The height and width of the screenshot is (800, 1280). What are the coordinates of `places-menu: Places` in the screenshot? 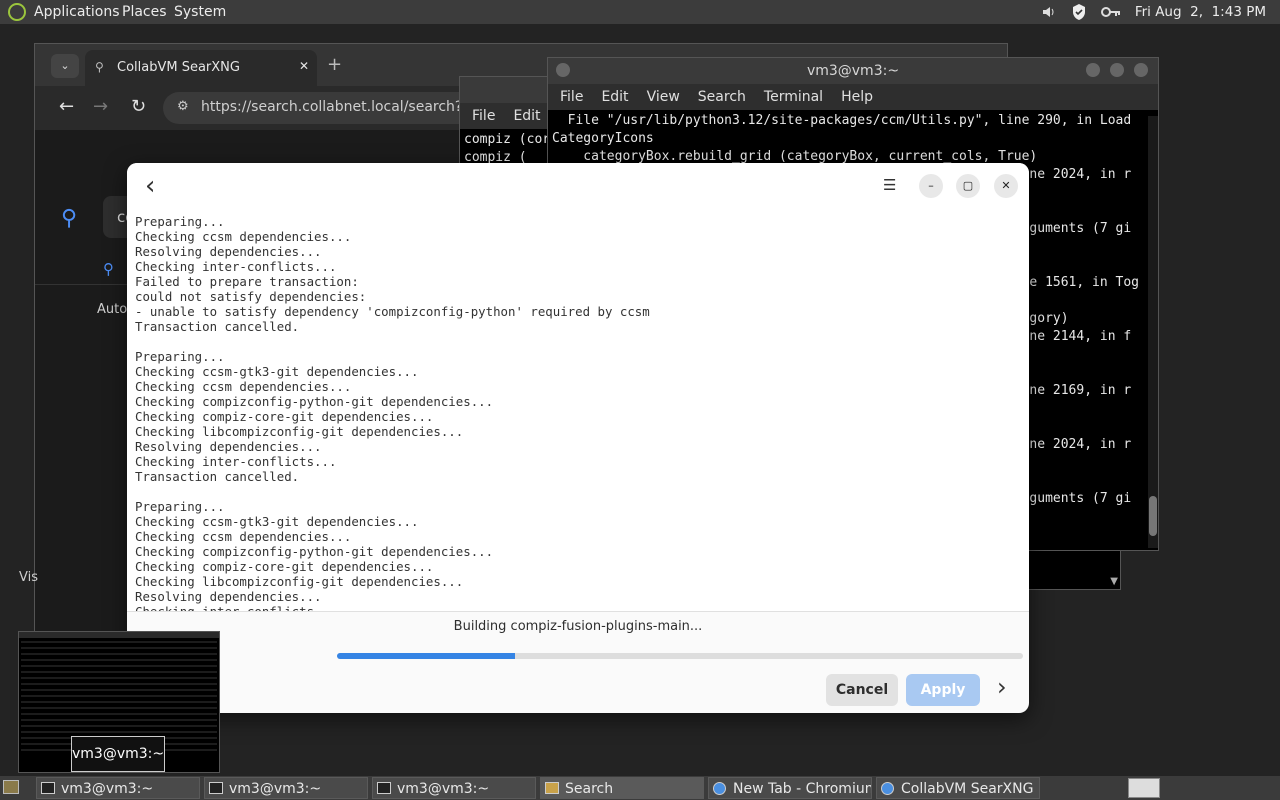 It's located at (144, 12).